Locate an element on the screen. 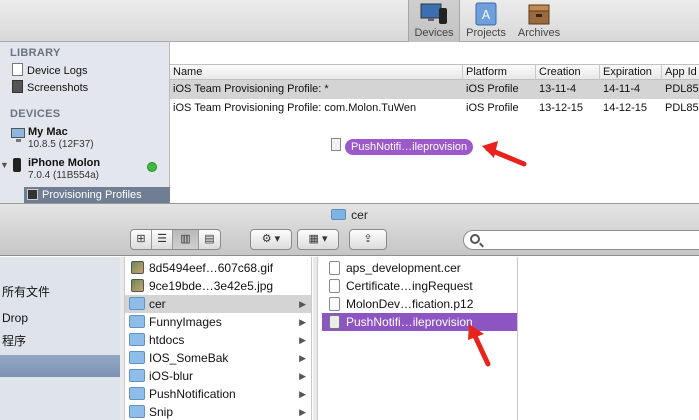 This screenshot has width=699, height=420. list-item: Certificate…ingRequest is located at coordinates (419, 286).